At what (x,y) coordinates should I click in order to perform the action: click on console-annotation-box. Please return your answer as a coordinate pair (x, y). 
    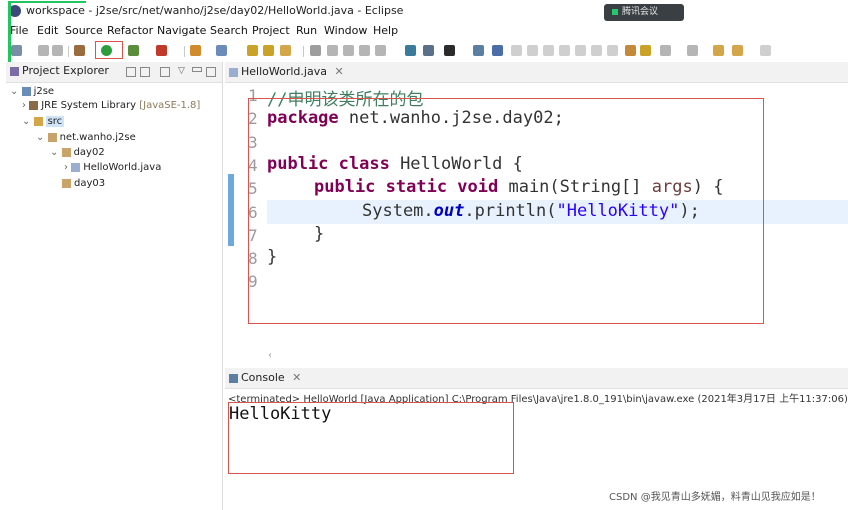
    Looking at the image, I should click on (371, 438).